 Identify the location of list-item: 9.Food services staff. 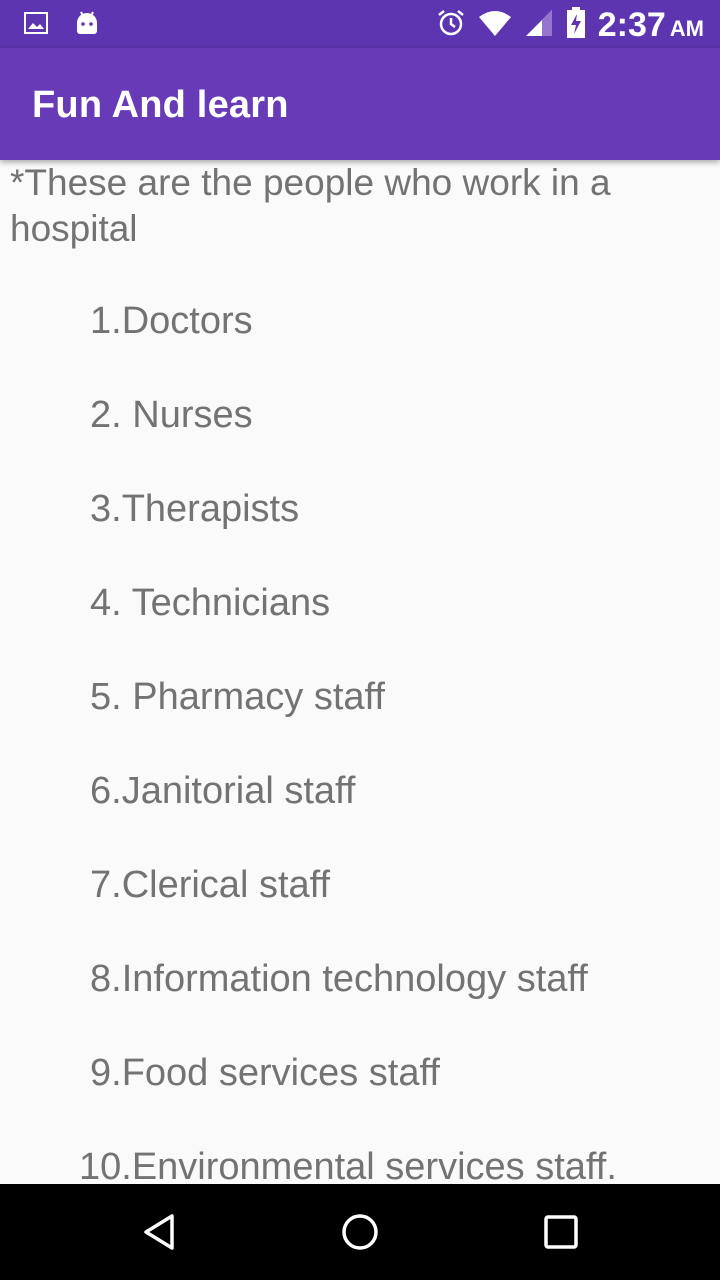
(265, 1073).